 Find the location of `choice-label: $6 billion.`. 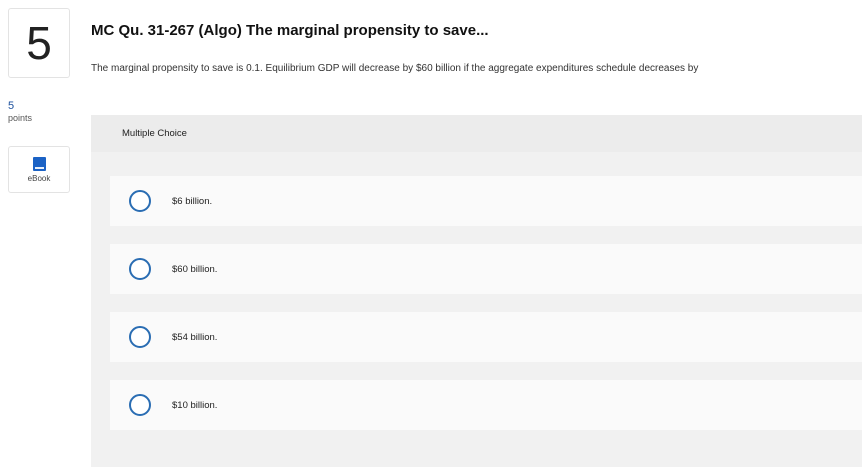

choice-label: $6 billion. is located at coordinates (192, 201).